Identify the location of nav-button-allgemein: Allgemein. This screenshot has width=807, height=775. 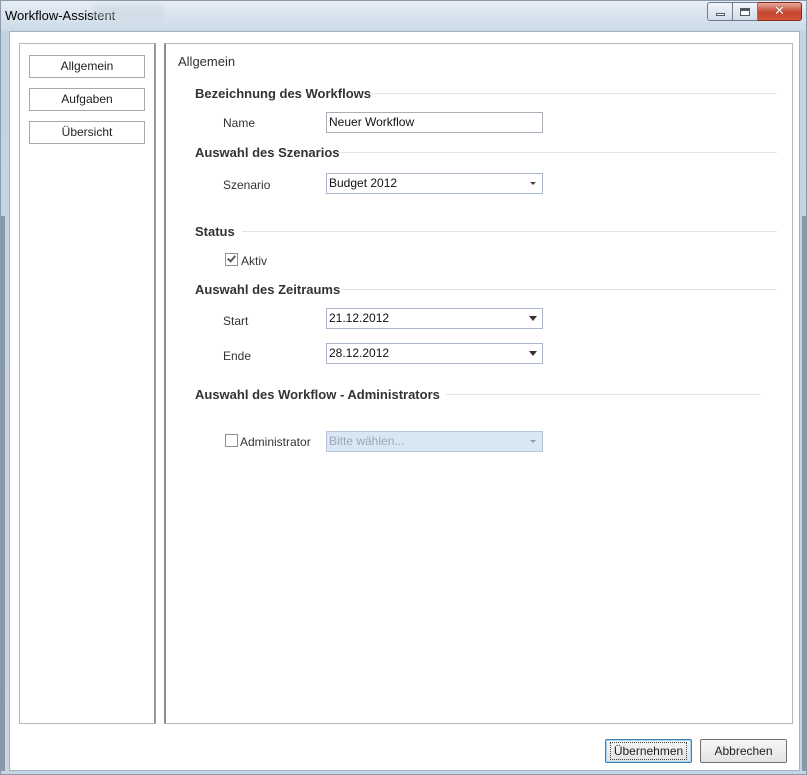
(87, 66).